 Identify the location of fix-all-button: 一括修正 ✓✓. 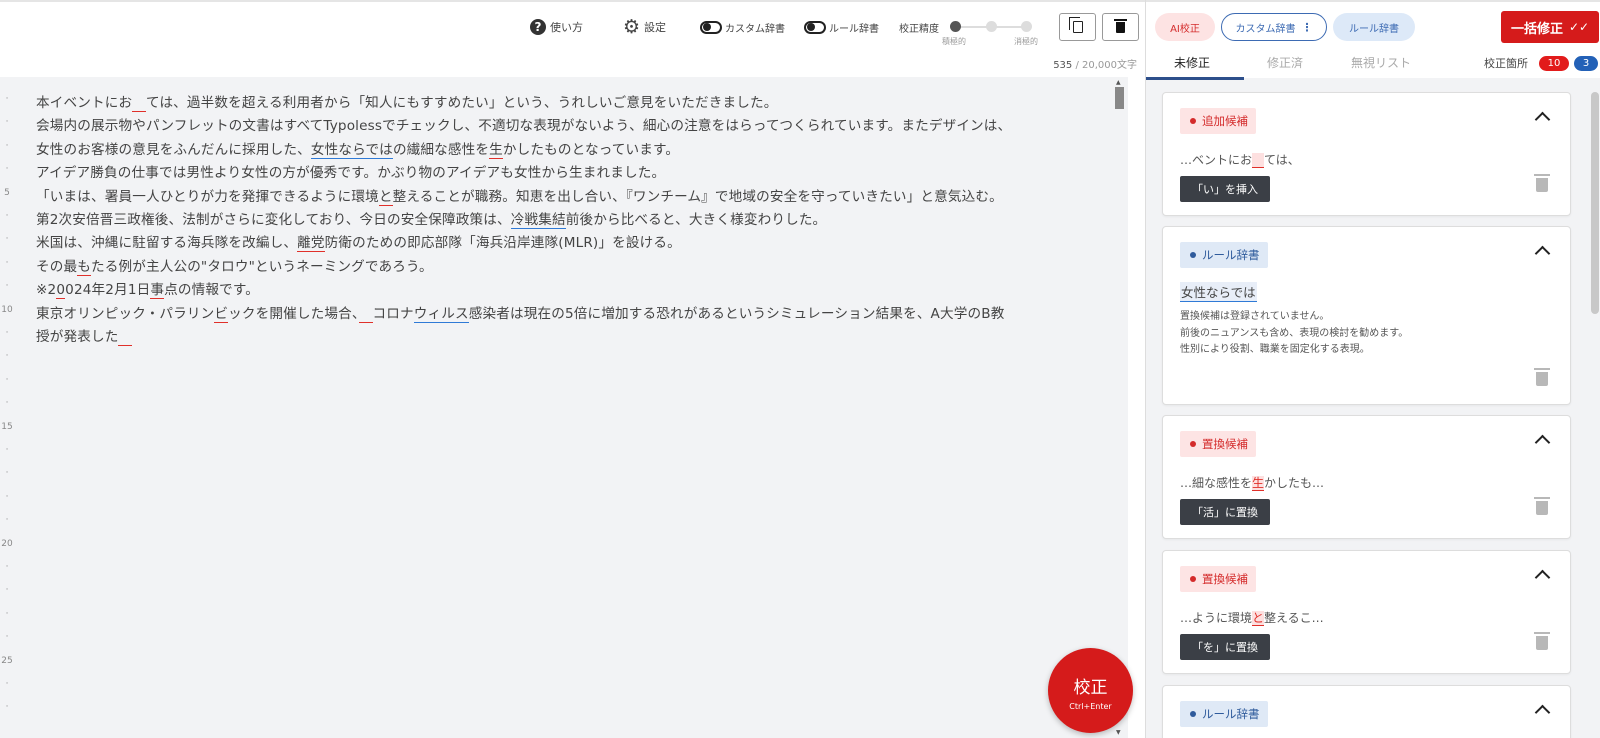
(1550, 27).